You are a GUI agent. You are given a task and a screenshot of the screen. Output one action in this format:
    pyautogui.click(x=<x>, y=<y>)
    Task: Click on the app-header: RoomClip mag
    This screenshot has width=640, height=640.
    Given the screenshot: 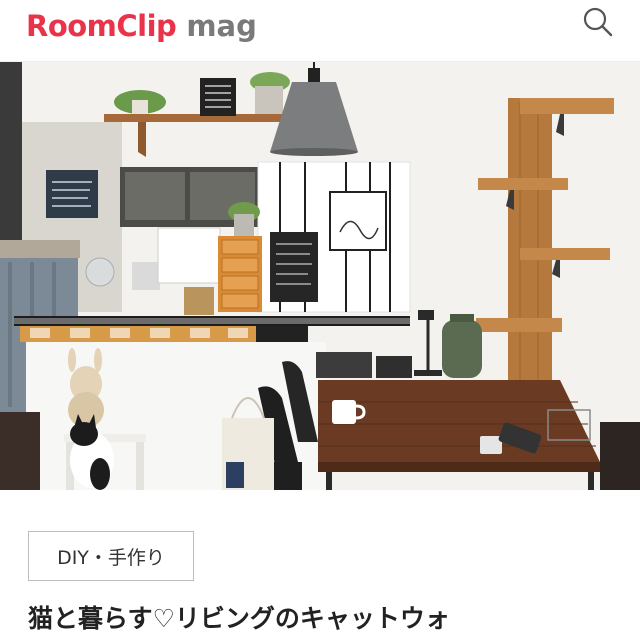 What is the action you would take?
    pyautogui.click(x=320, y=31)
    